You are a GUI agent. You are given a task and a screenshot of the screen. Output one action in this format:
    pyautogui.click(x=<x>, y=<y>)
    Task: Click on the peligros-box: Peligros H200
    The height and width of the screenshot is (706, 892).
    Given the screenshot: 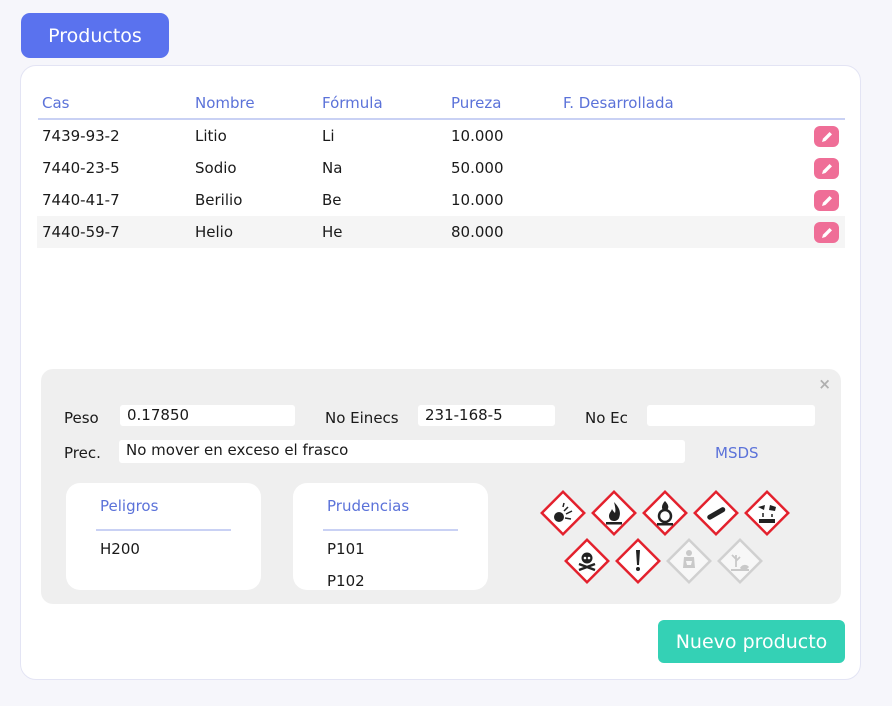 What is the action you would take?
    pyautogui.click(x=163, y=536)
    